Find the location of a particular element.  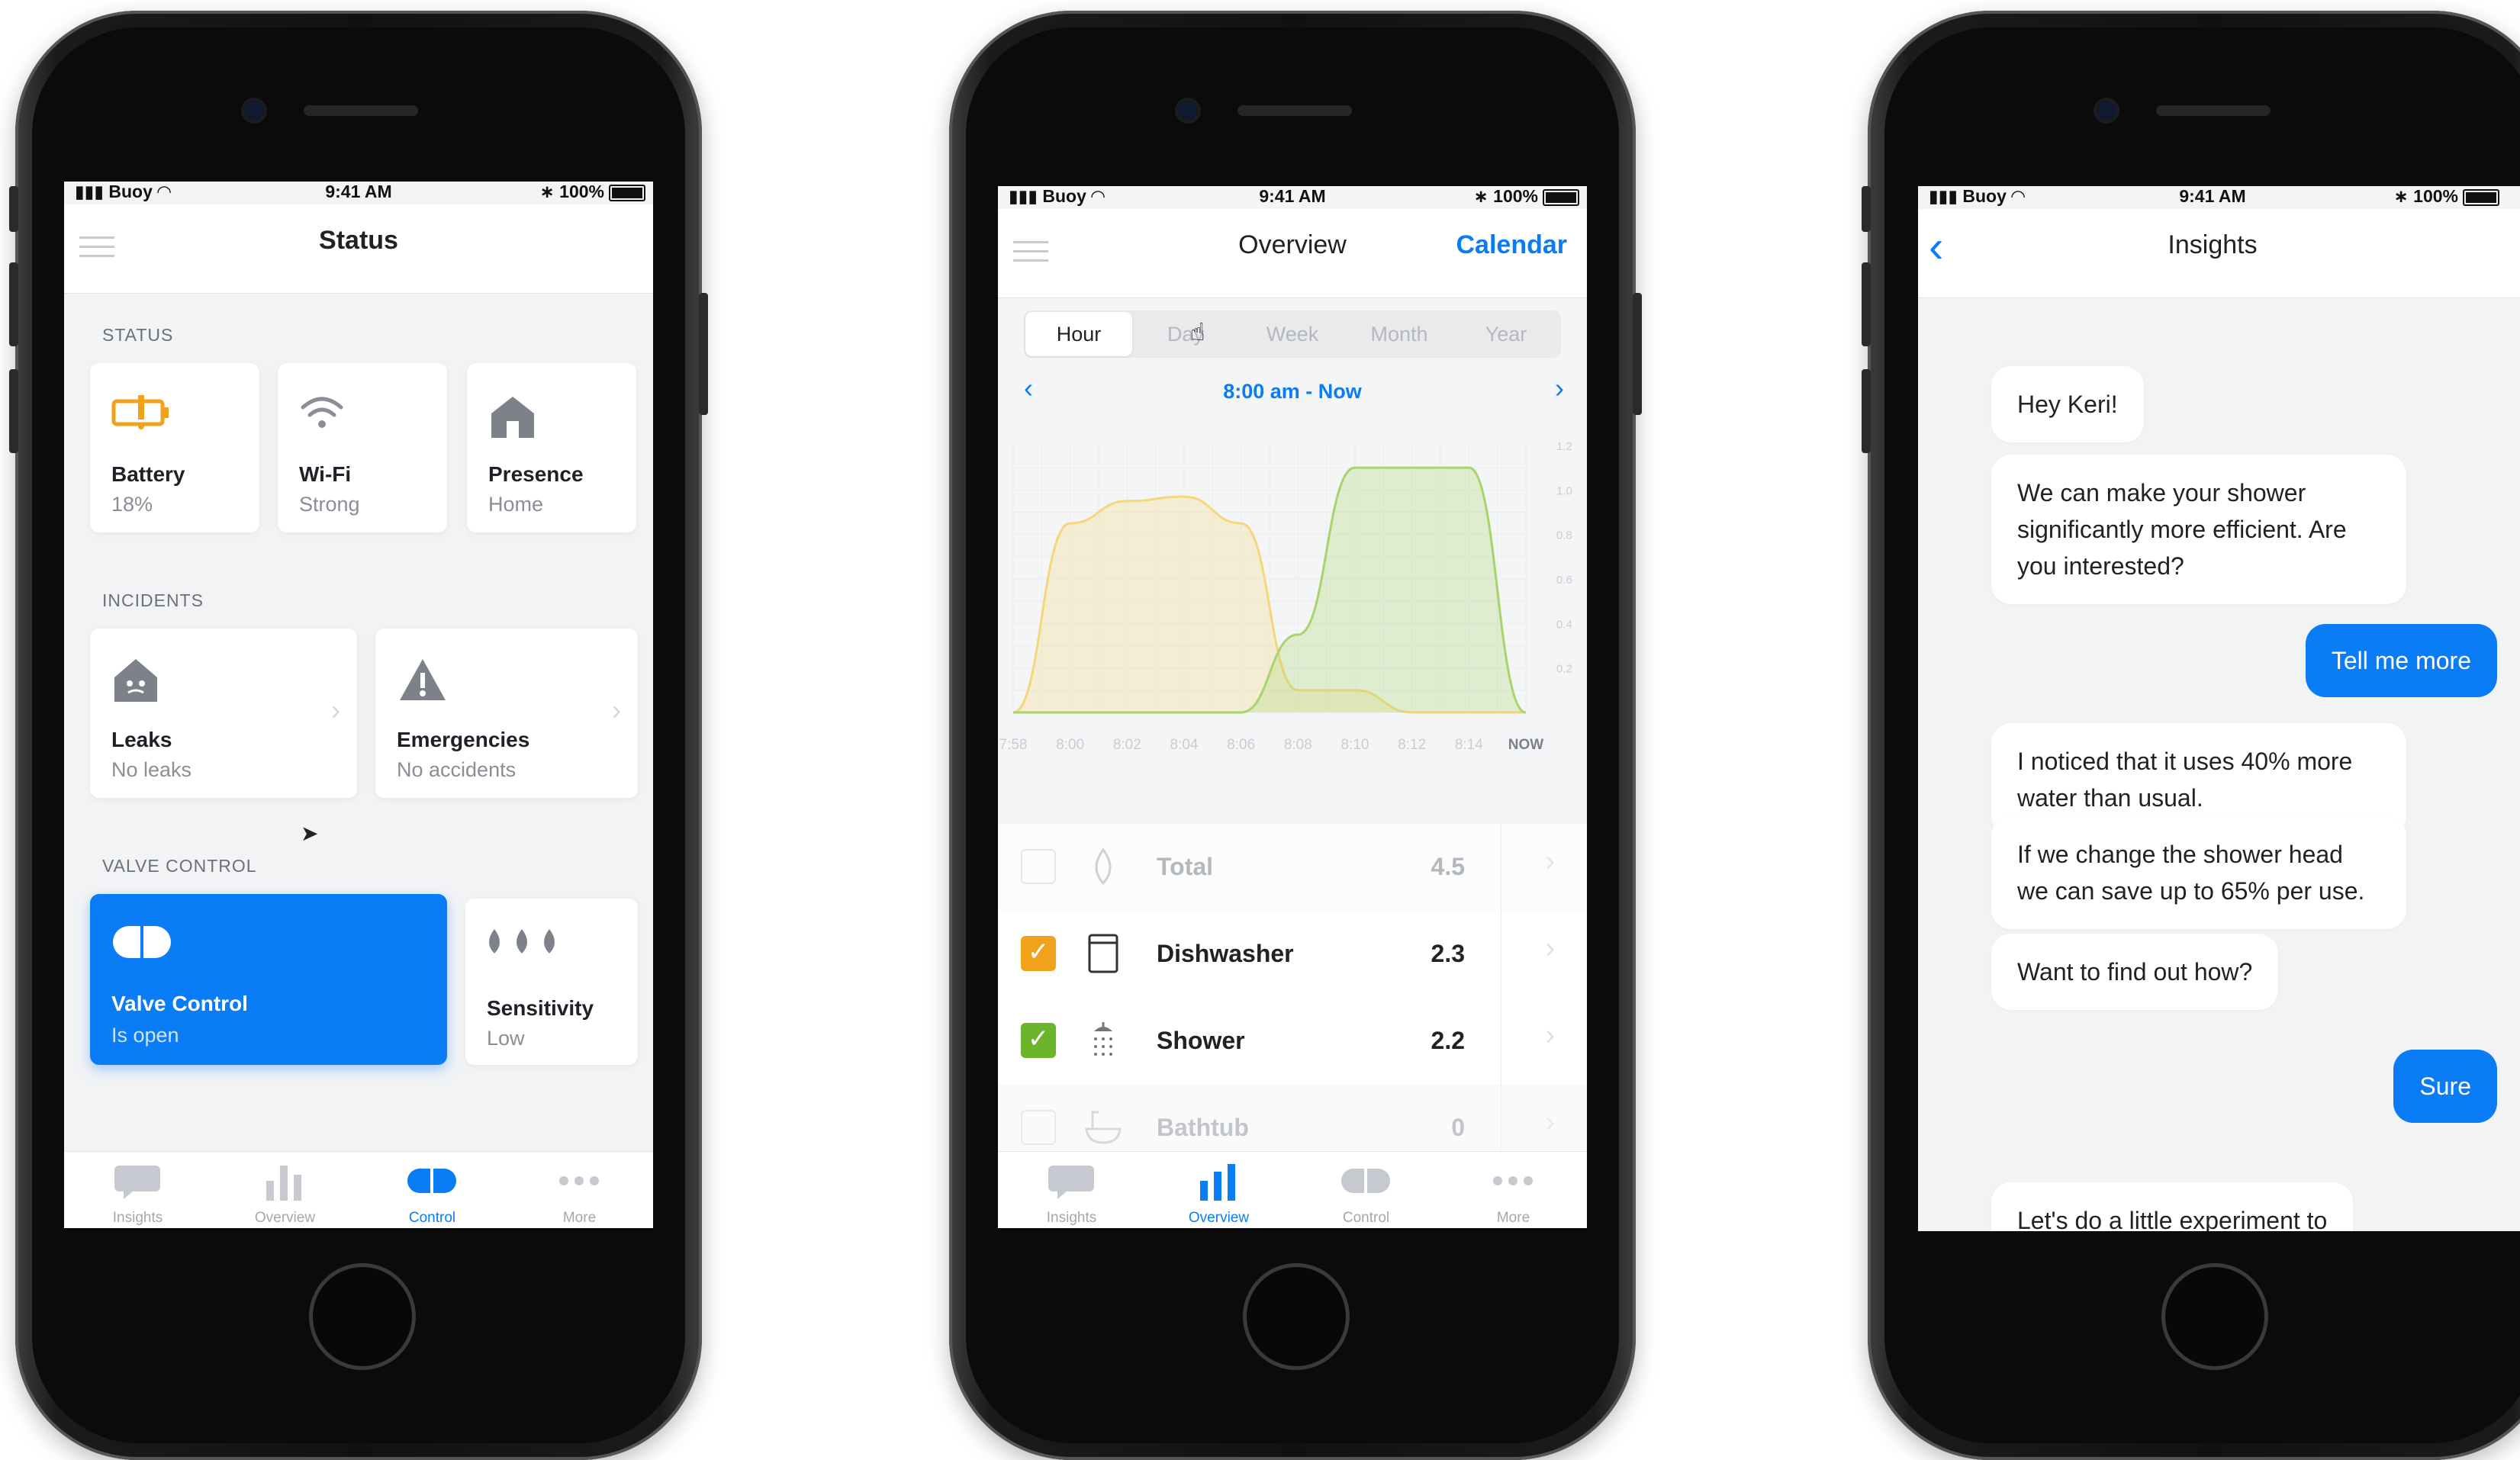

list-item: Total 4.5 › is located at coordinates (1292, 868).